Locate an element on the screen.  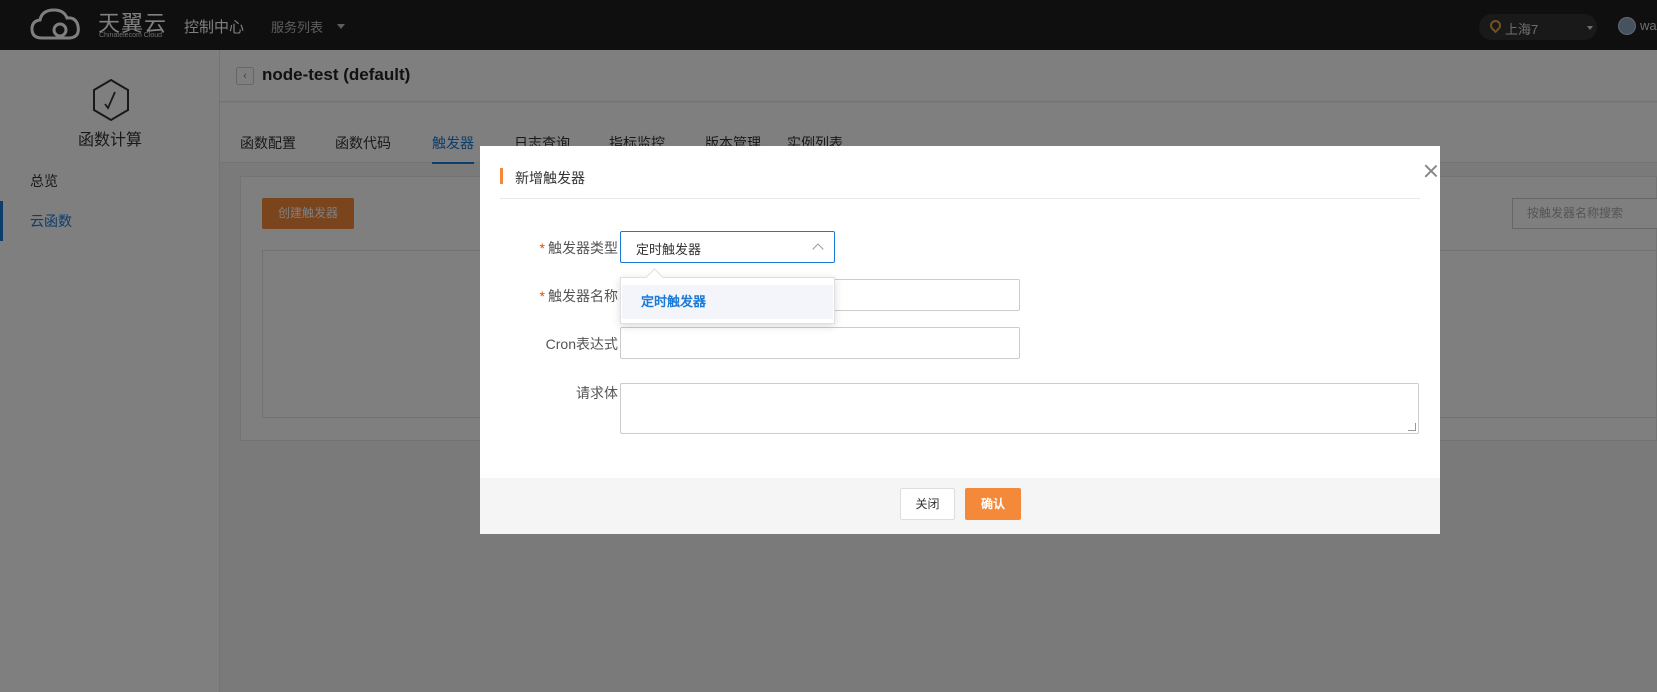
trigger-type-label: * 触发器类型 is located at coordinates (579, 248).